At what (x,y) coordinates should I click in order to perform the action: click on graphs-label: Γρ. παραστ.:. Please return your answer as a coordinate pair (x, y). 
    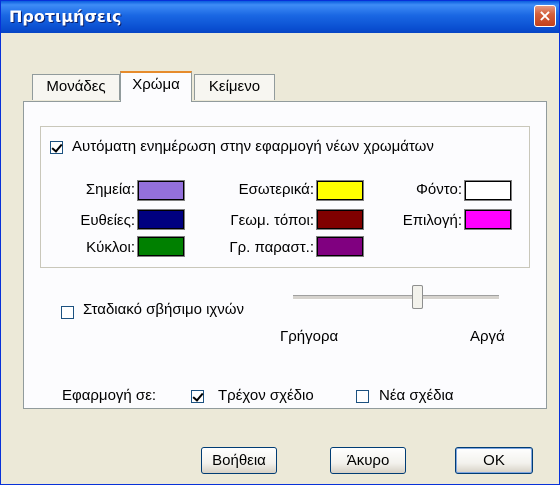
    Looking at the image, I should click on (271, 247).